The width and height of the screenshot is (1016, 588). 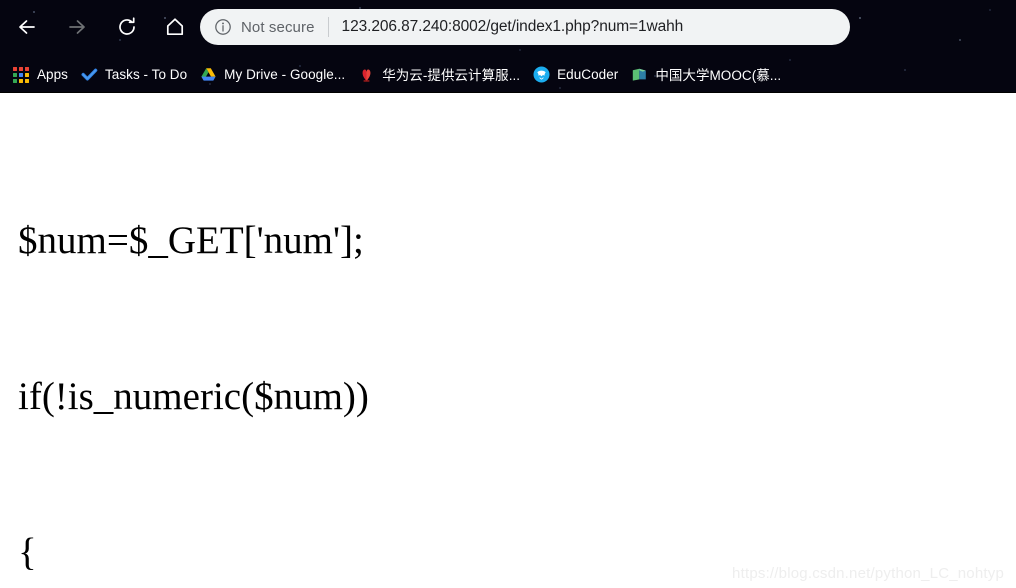 What do you see at coordinates (208, 74) in the screenshot?
I see `google-drive-icon` at bounding box center [208, 74].